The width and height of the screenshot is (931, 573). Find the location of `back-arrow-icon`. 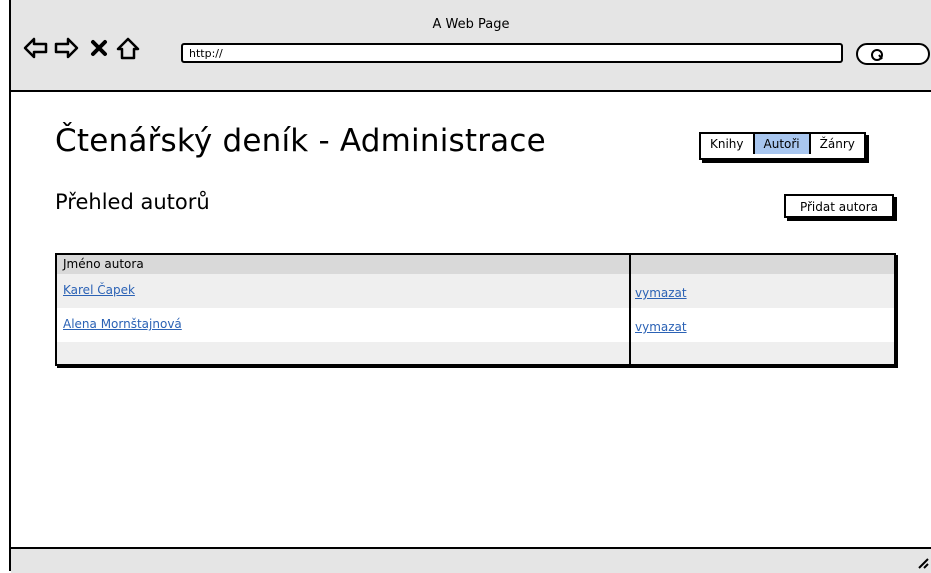

back-arrow-icon is located at coordinates (36, 48).